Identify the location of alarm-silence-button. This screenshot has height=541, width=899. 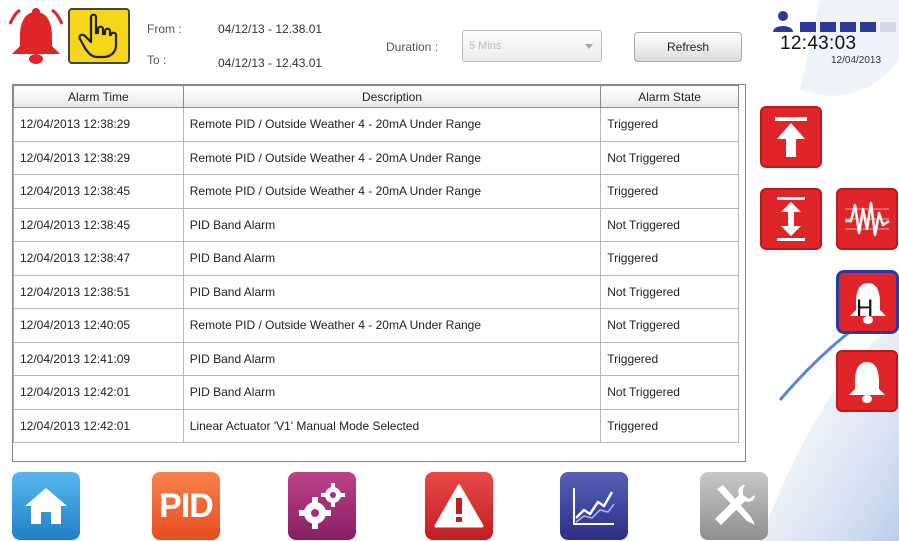
(867, 381).